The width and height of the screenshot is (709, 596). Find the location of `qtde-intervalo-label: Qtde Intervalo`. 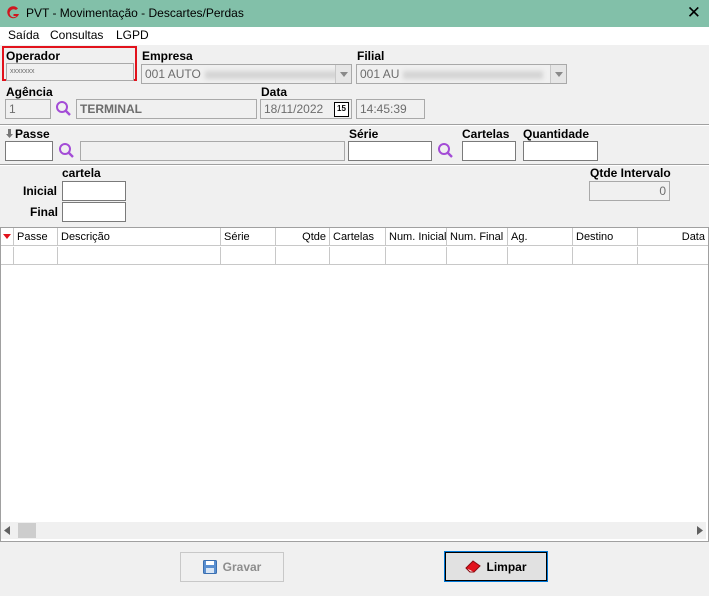

qtde-intervalo-label: Qtde Intervalo is located at coordinates (630, 173).